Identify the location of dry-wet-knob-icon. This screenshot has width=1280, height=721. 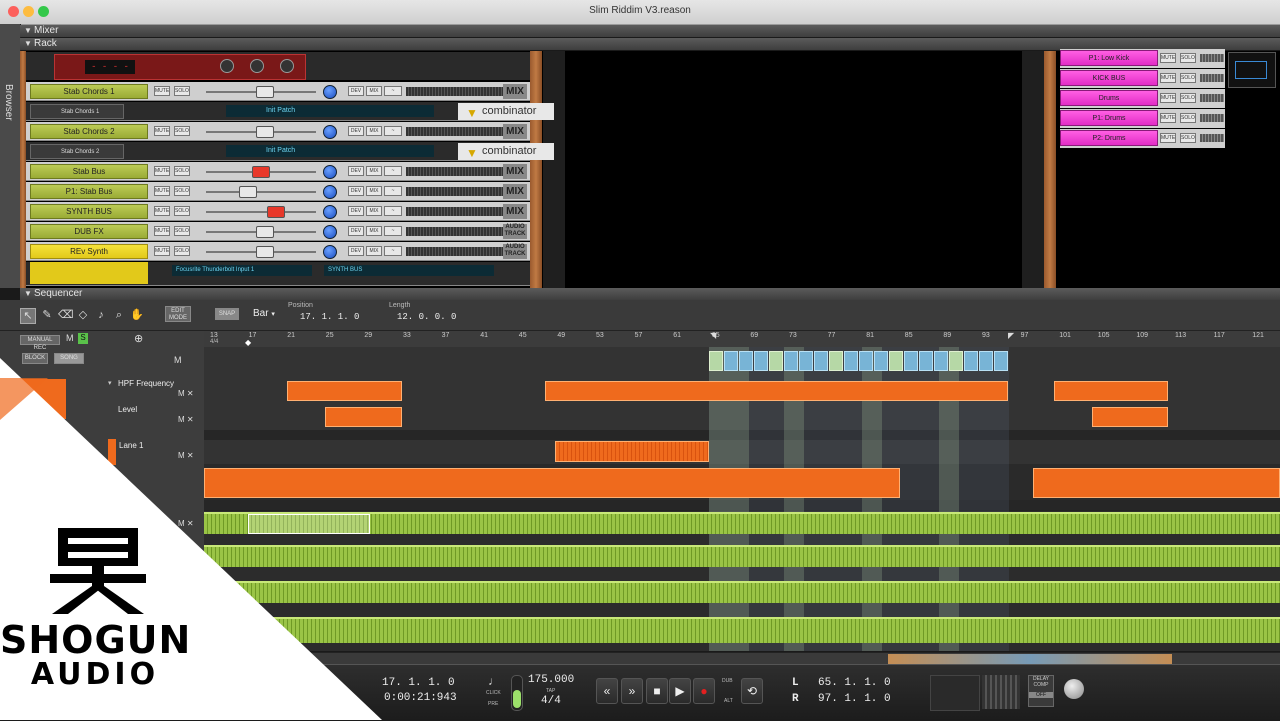
(287, 66).